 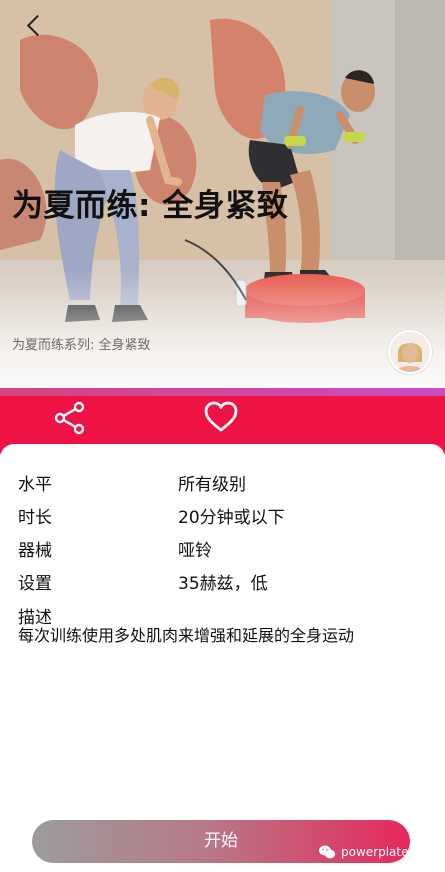 What do you see at coordinates (35, 584) in the screenshot?
I see `detail-label: 设置` at bounding box center [35, 584].